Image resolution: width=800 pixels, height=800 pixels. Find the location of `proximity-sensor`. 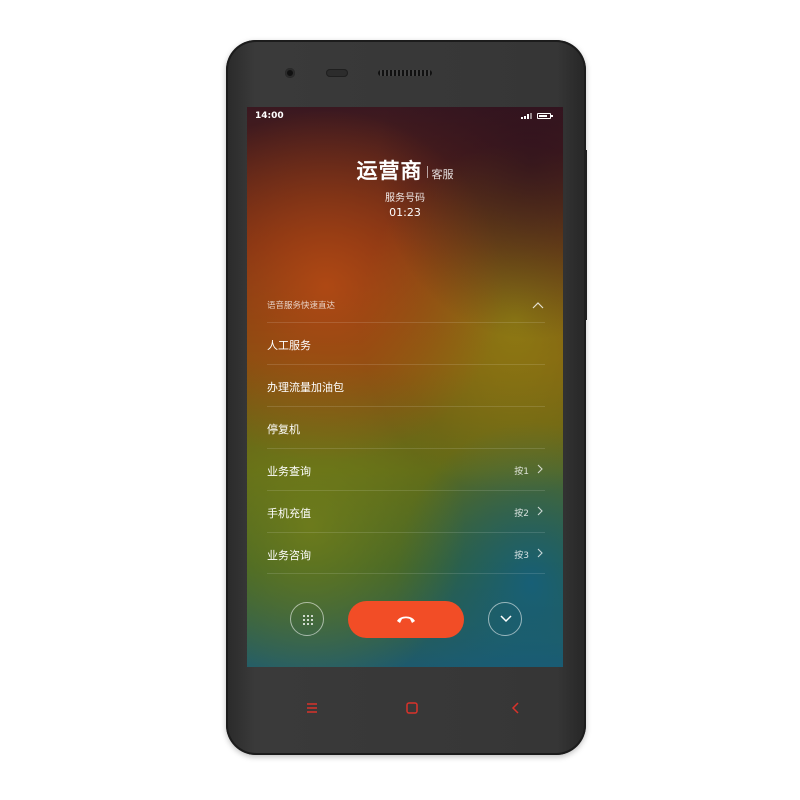

proximity-sensor is located at coordinates (337, 73).